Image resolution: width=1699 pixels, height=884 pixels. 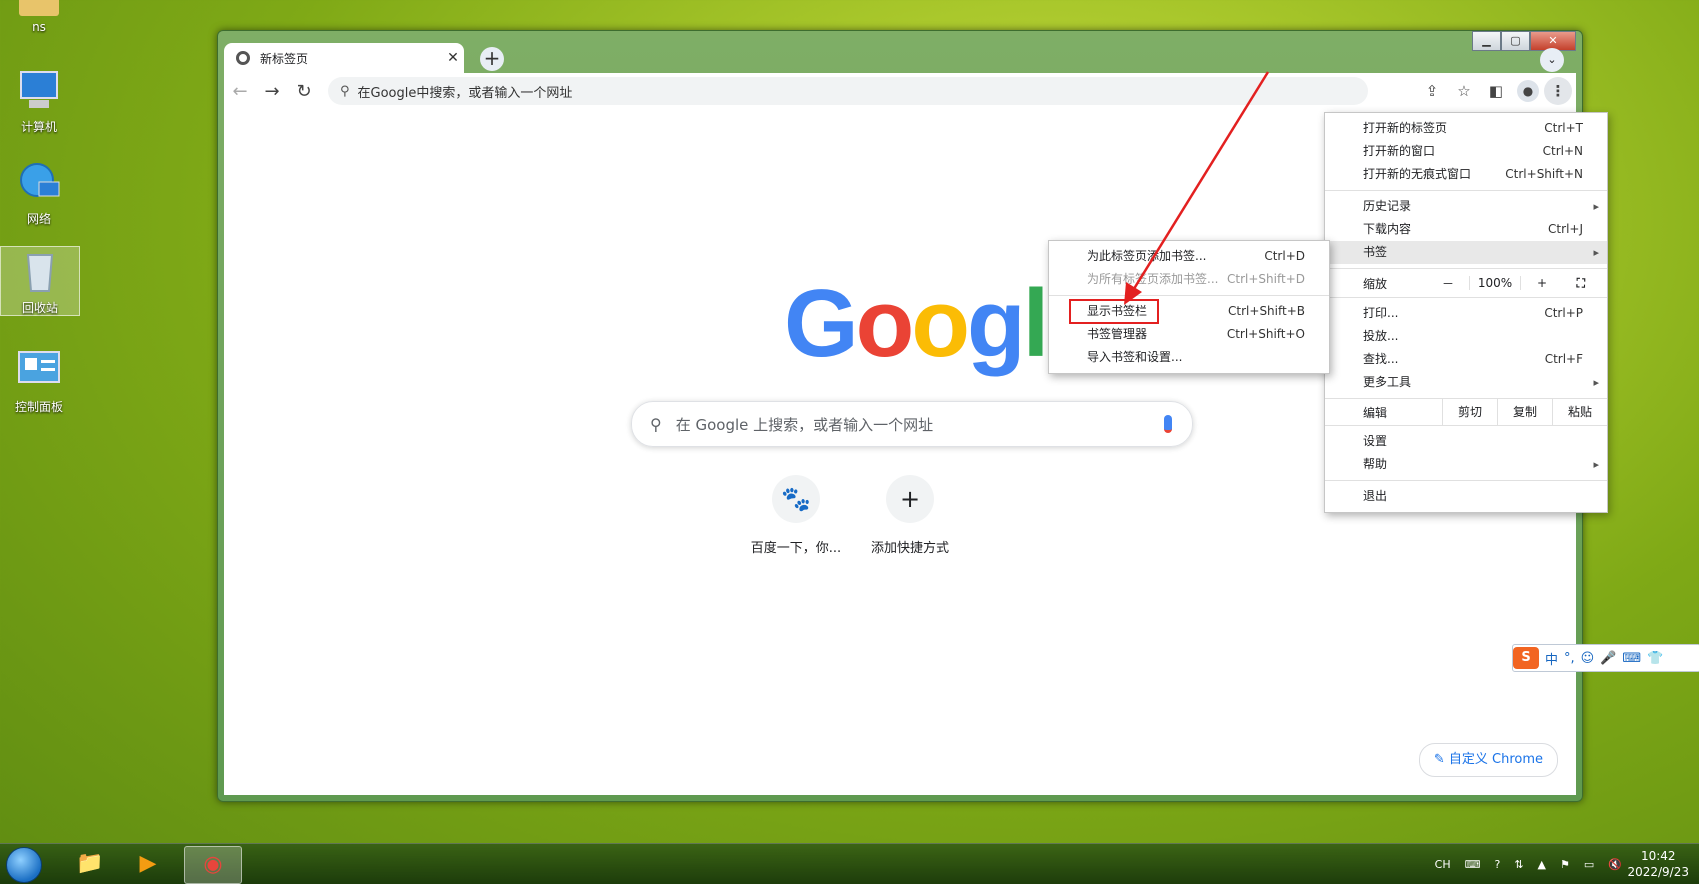 I want to click on profile-avatar: ●, so click(x=1528, y=91).